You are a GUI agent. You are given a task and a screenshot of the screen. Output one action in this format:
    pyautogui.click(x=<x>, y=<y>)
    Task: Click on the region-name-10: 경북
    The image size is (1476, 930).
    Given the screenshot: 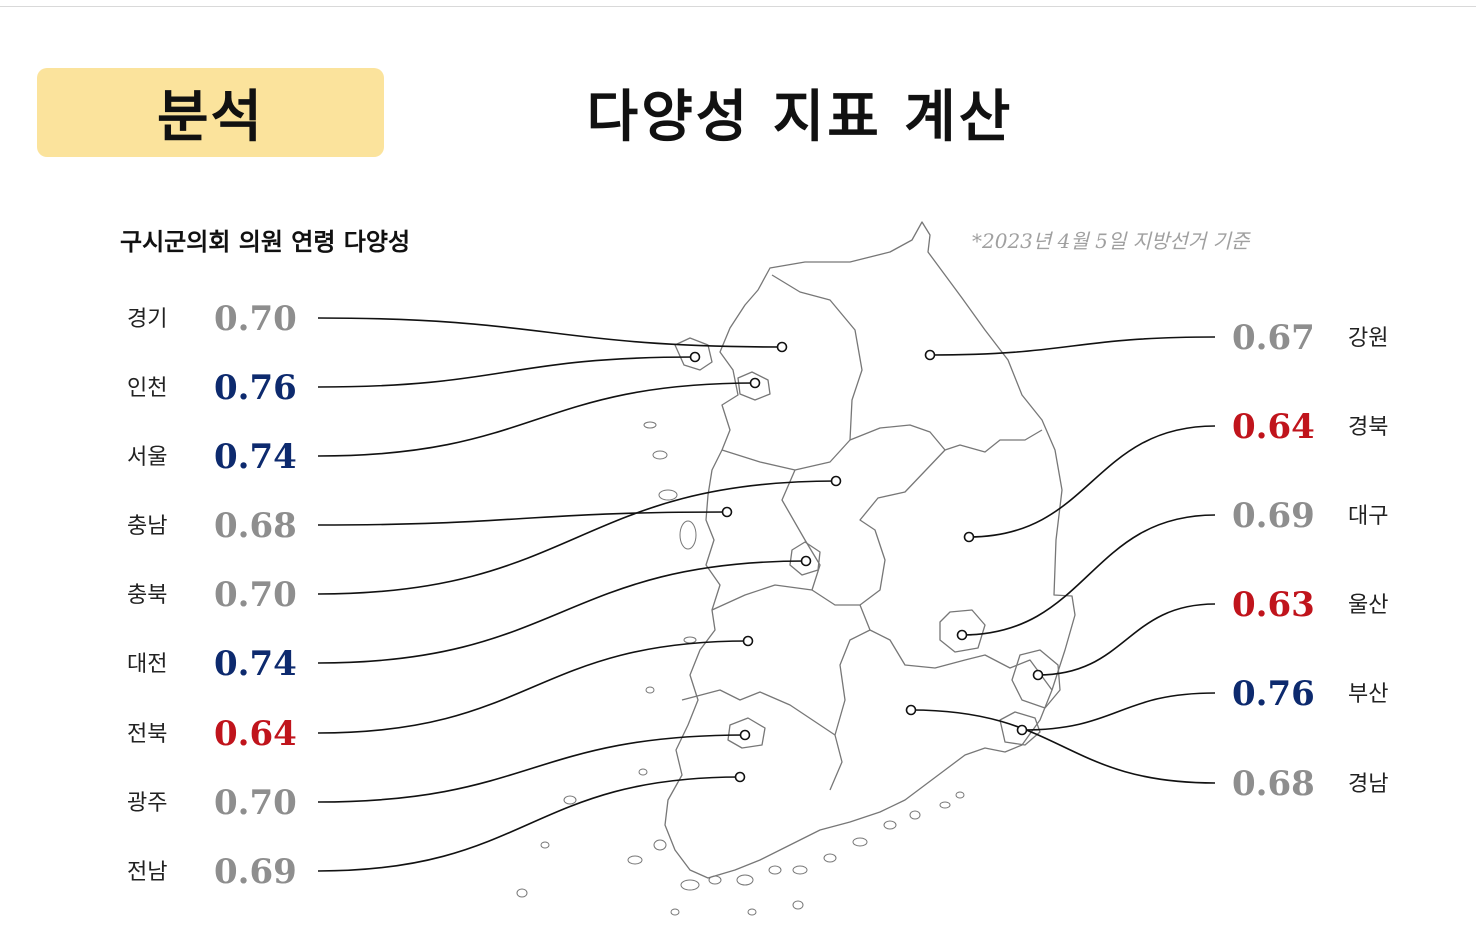 What is the action you would take?
    pyautogui.click(x=1368, y=427)
    